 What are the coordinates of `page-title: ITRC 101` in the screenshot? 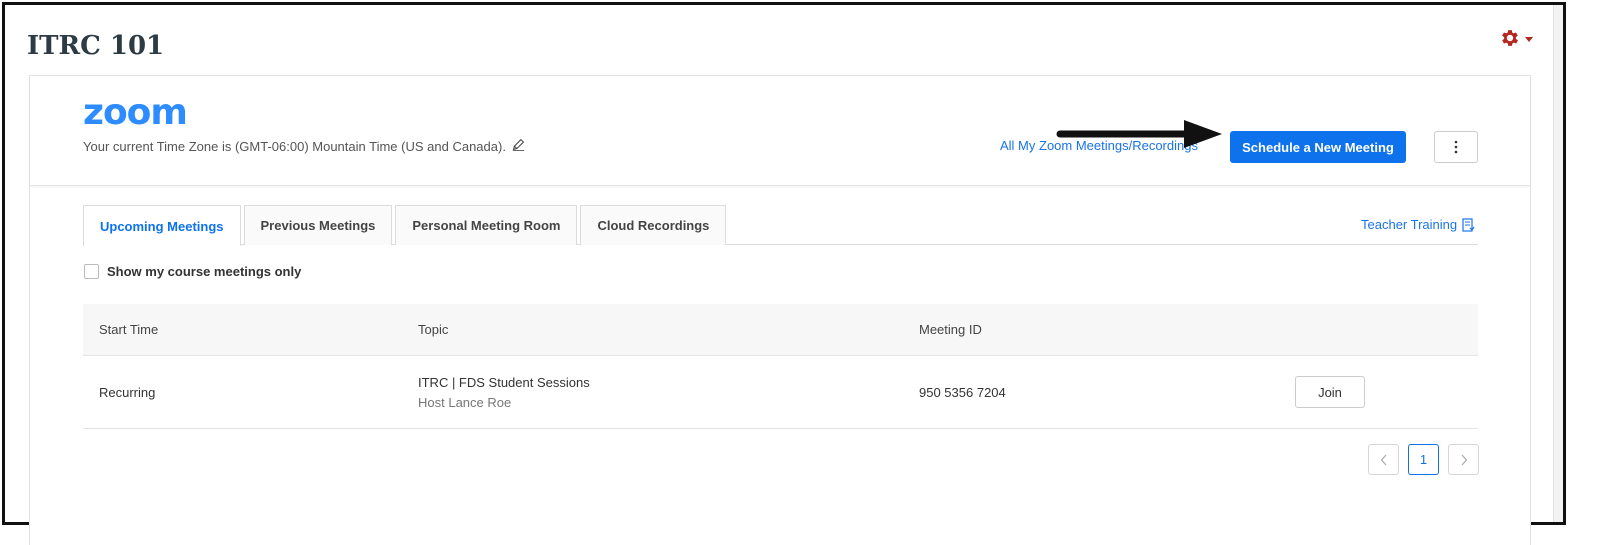 It's located at (96, 46).